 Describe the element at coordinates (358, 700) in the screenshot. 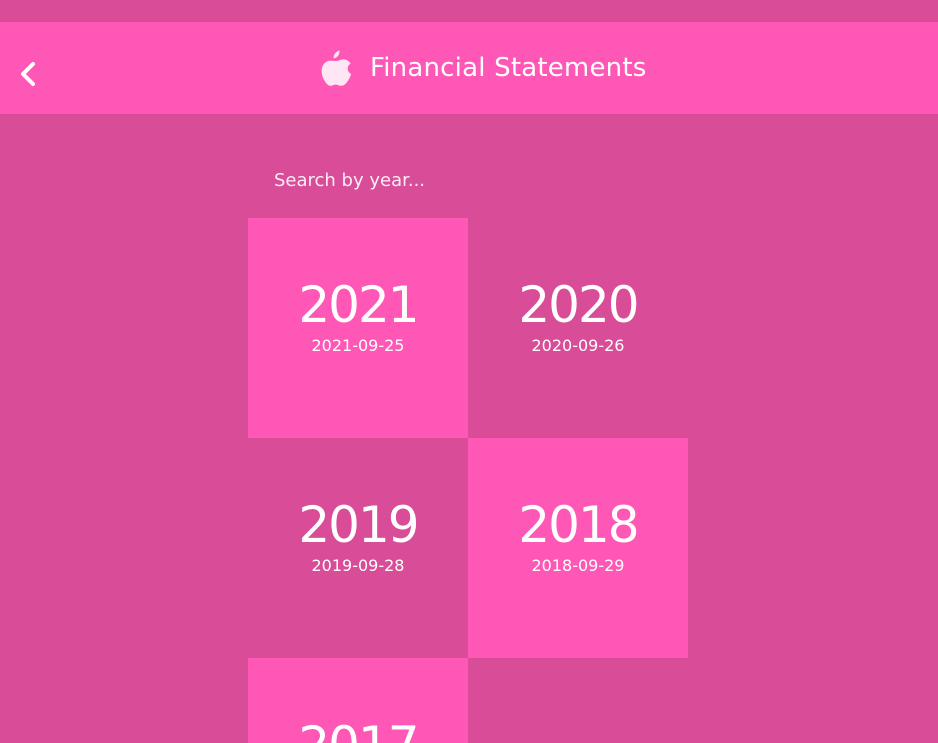

I see `statement-tile-2017: 2017` at that location.